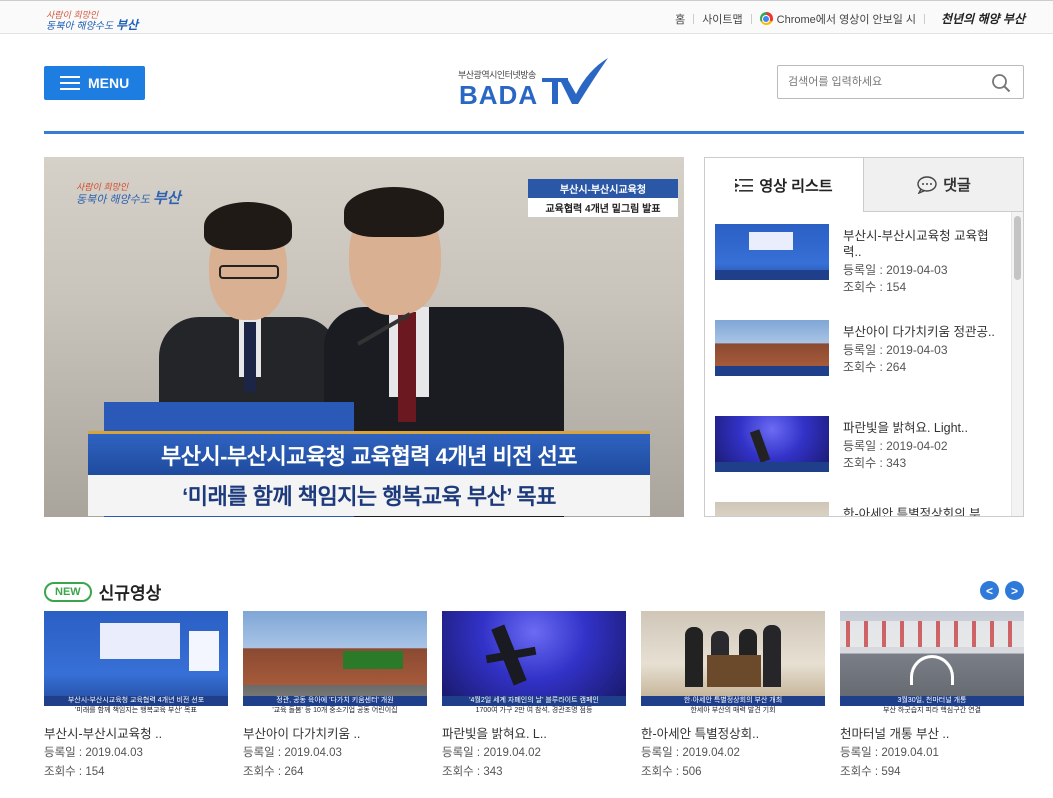 The height and width of the screenshot is (798, 1053). Describe the element at coordinates (766, 18) in the screenshot. I see `chrome-icon` at that location.